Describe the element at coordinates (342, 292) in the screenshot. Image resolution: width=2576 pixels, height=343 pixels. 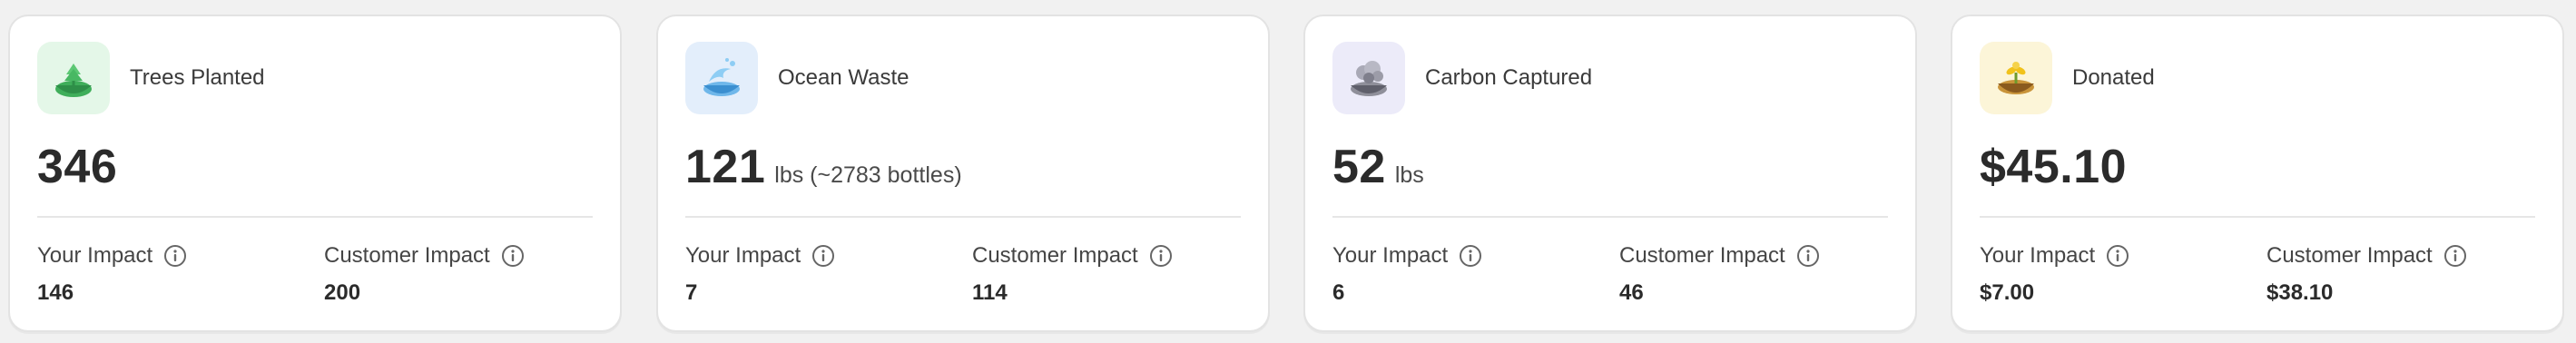
I see `customer-impact-value: 200` at that location.